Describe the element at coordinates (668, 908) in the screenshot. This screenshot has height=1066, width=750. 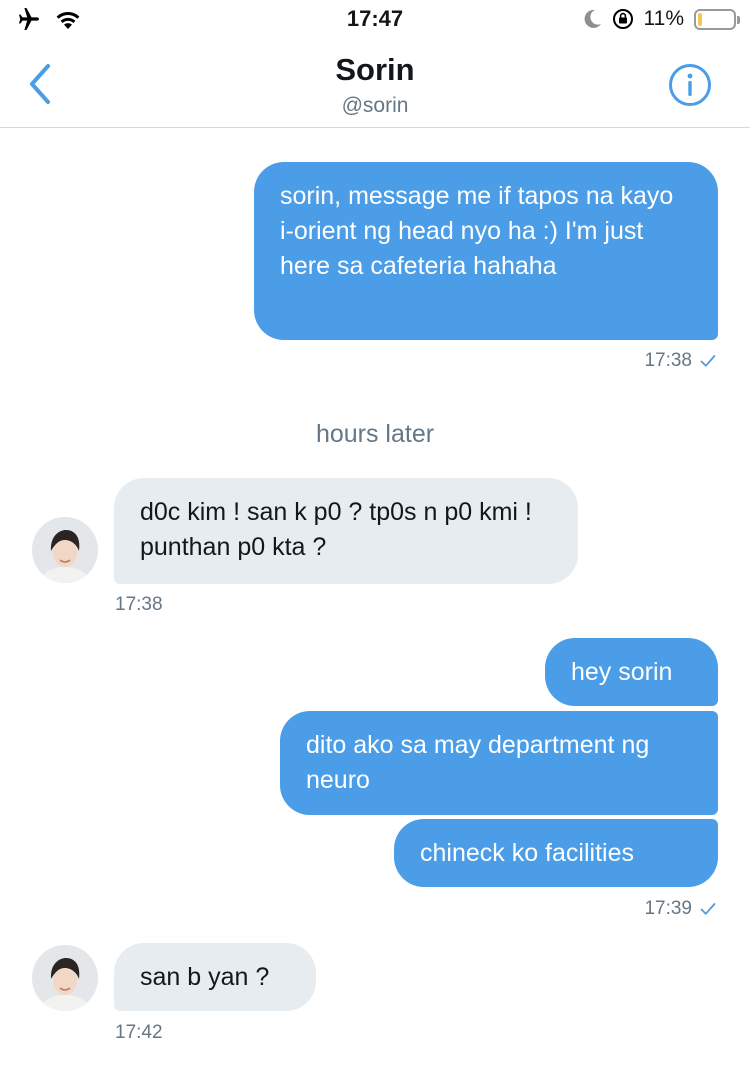
I see `message-time: 17:39` at that location.